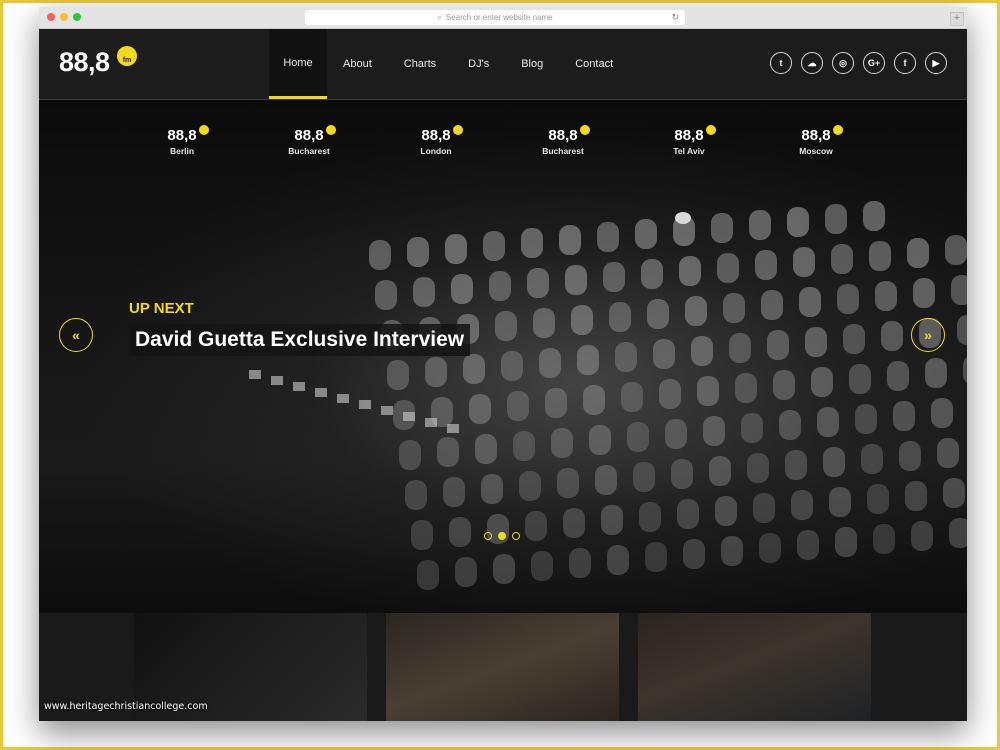  Describe the element at coordinates (298, 64) in the screenshot. I see `nav-item-home: Home` at that location.